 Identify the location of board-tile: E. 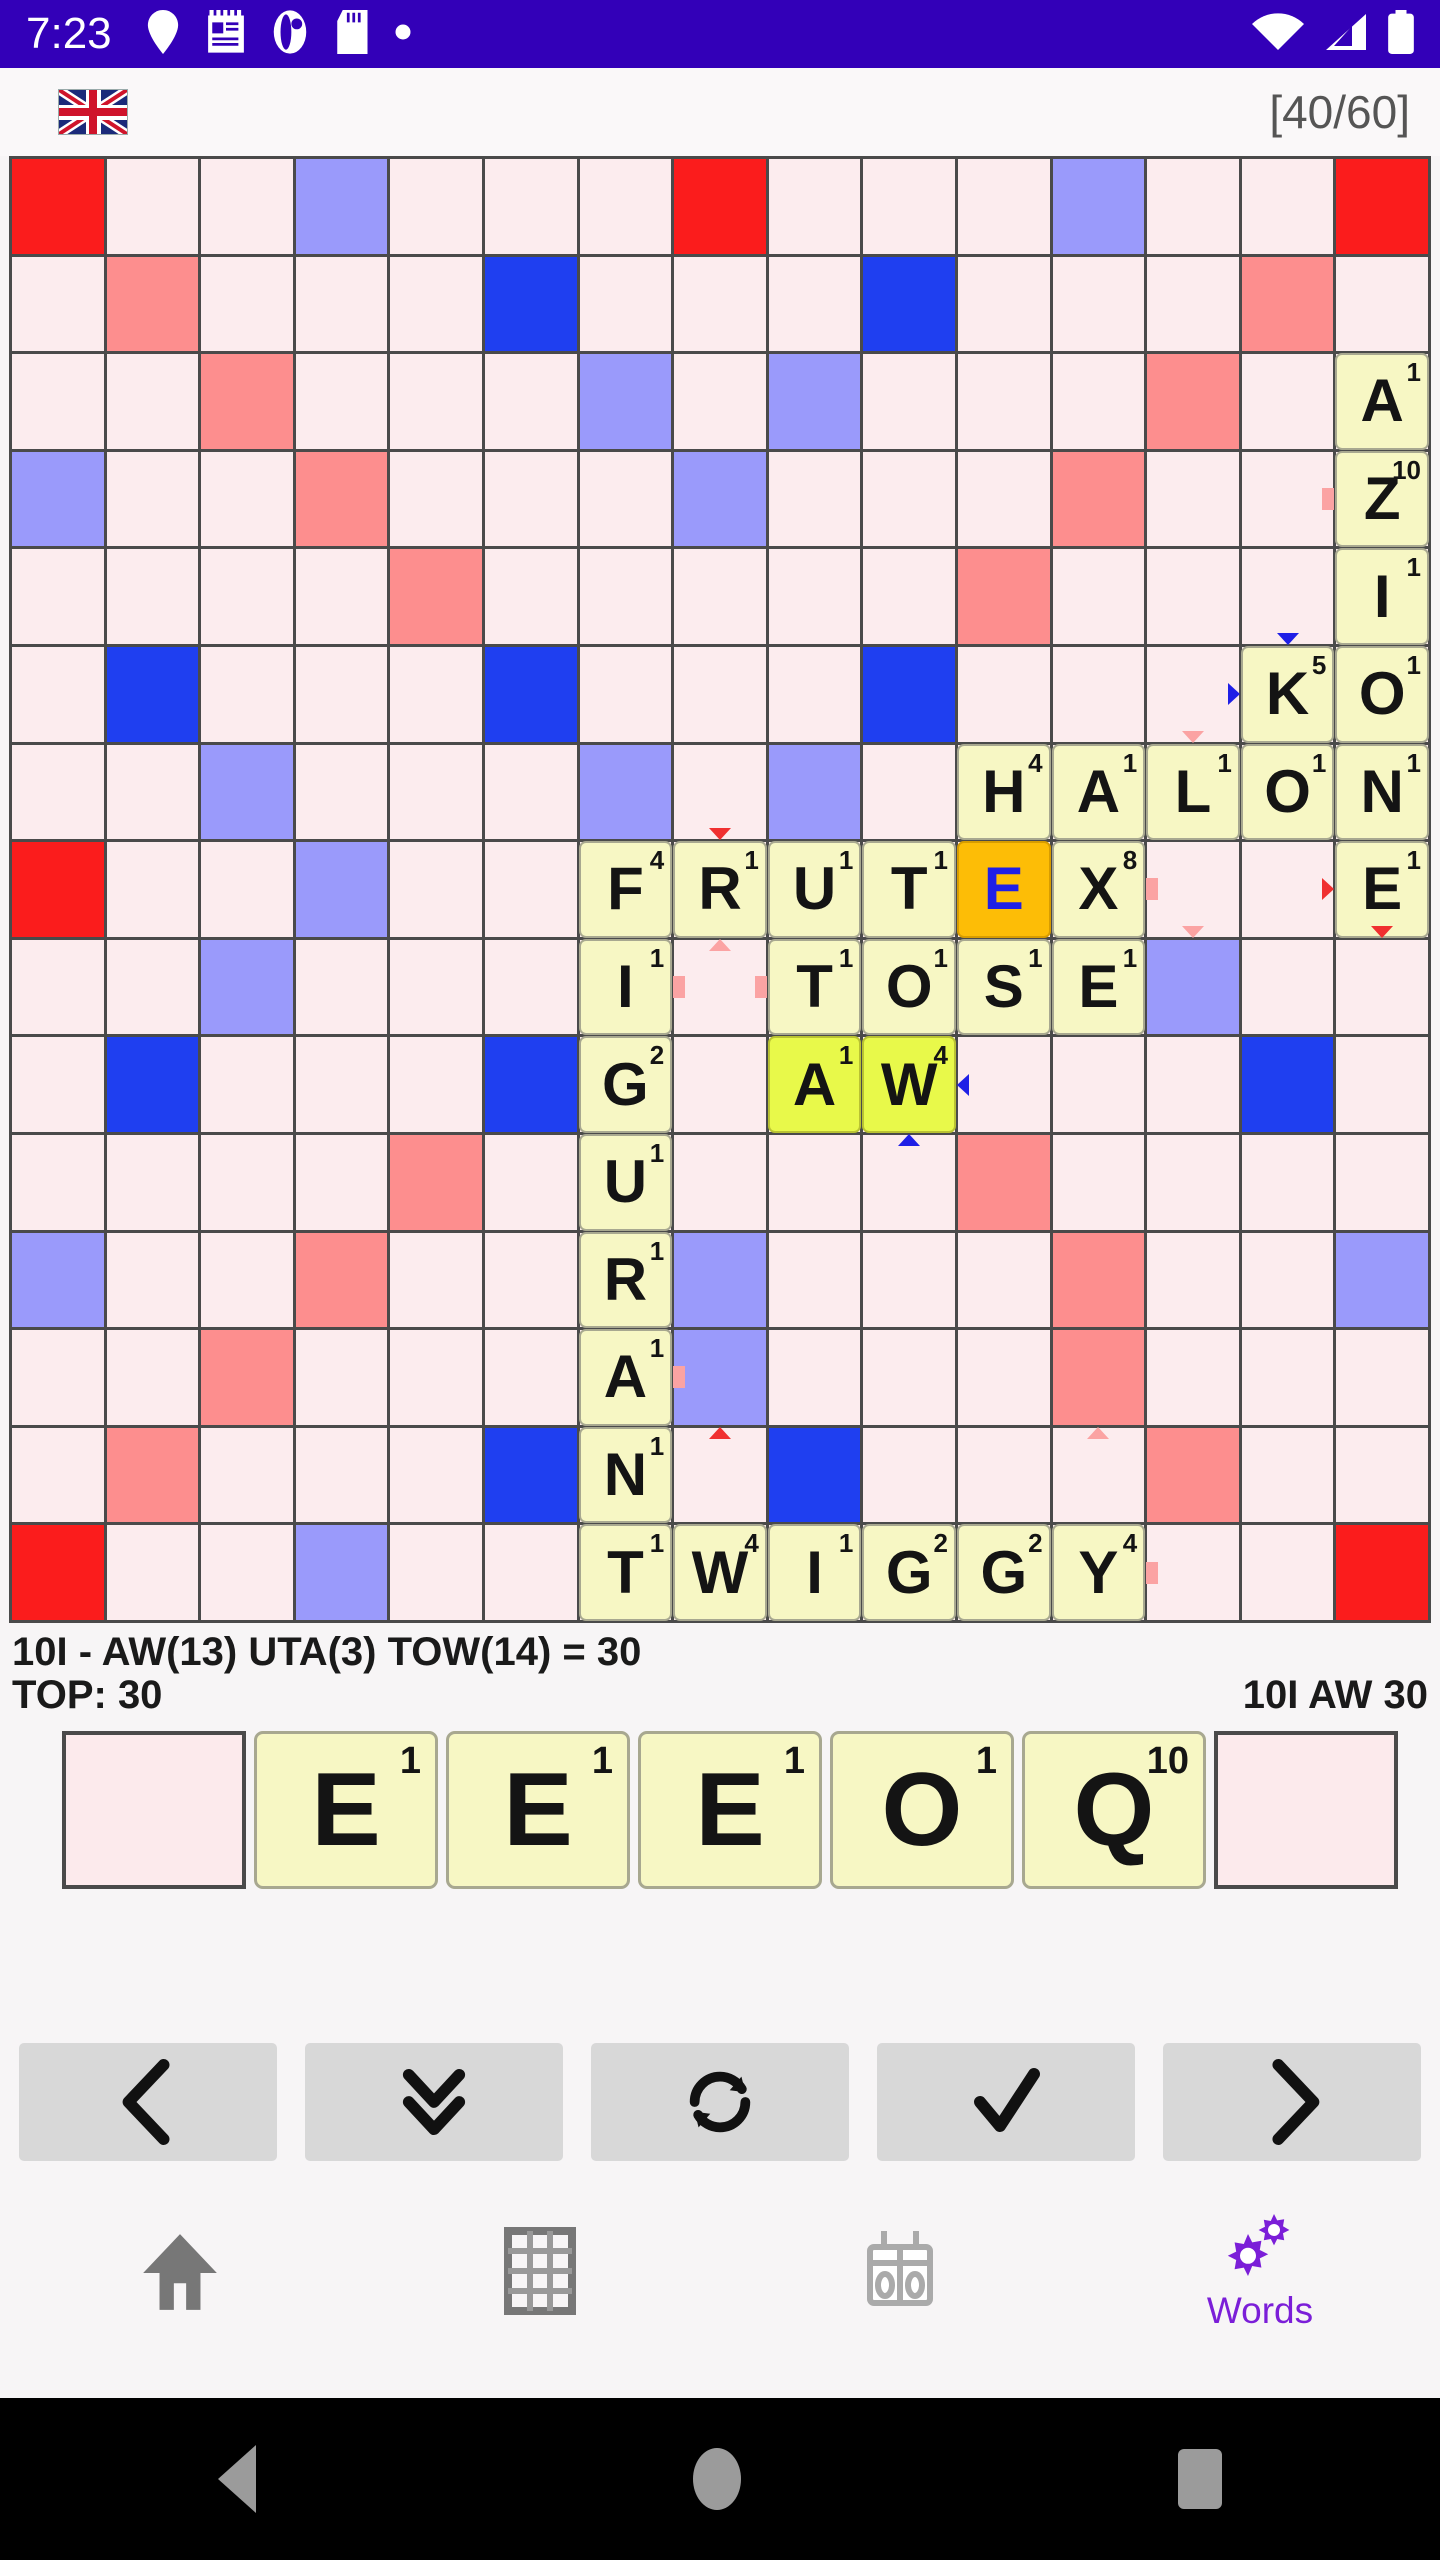
(1003, 889).